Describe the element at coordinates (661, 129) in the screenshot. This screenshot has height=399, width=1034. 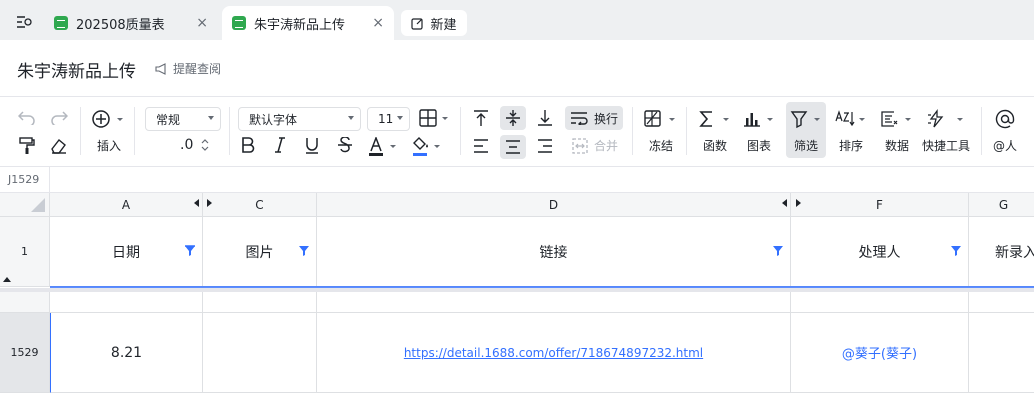
I see `freeze-button: 冻结` at that location.